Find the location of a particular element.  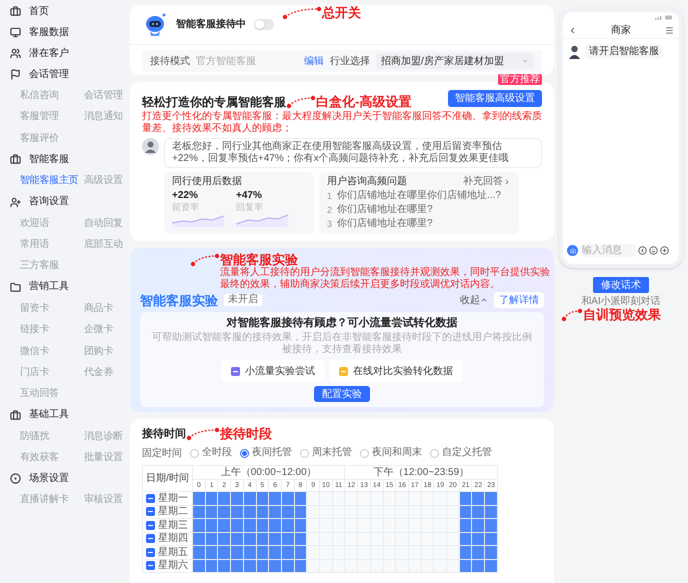

add-answer-link: 补充回答 is located at coordinates (487, 182).